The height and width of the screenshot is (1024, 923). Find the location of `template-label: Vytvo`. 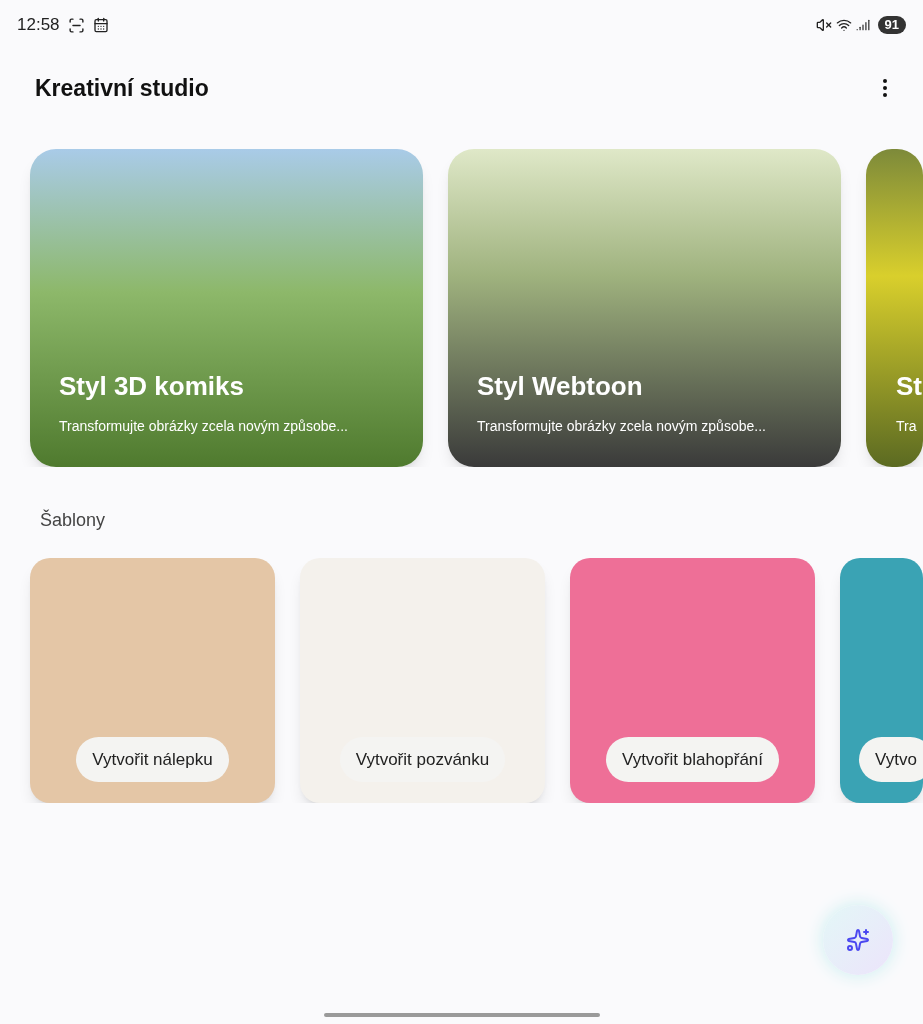

template-label: Vytvo is located at coordinates (891, 759).